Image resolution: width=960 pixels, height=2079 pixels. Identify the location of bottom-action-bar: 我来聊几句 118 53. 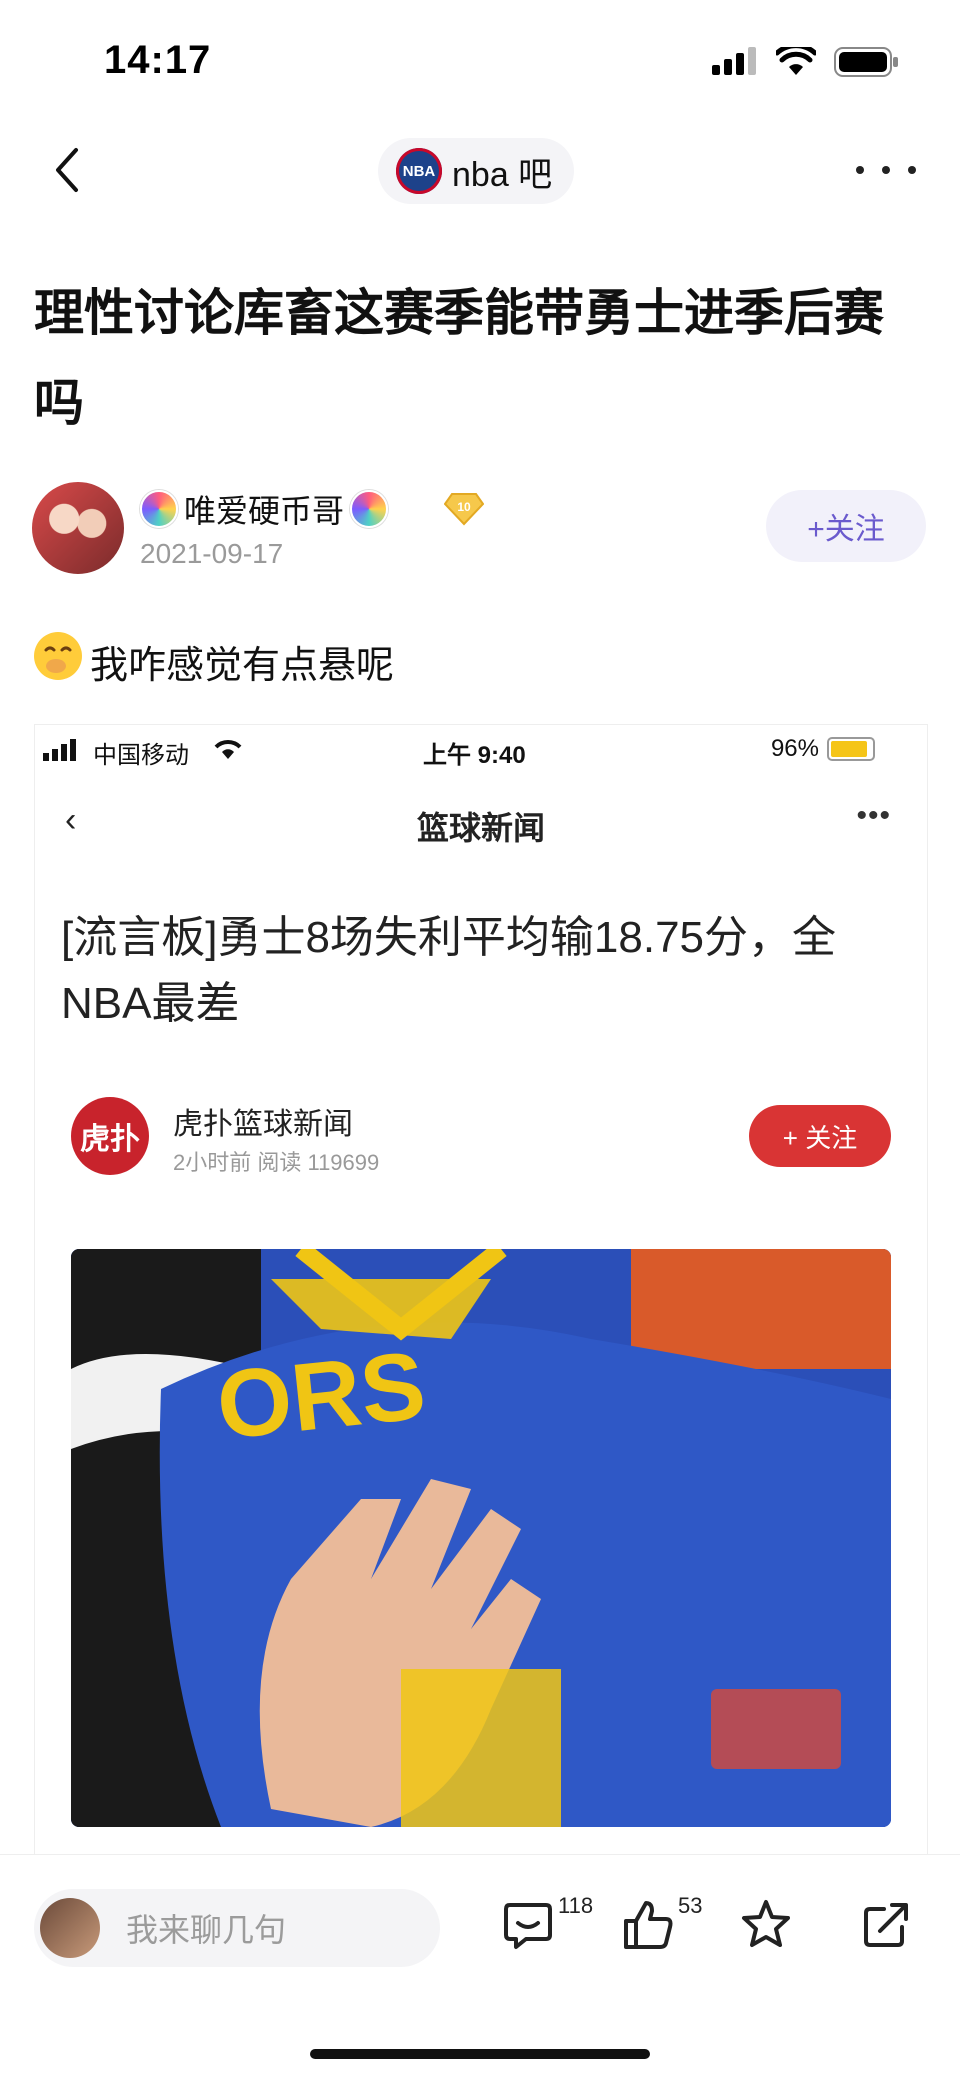
(480, 1966).